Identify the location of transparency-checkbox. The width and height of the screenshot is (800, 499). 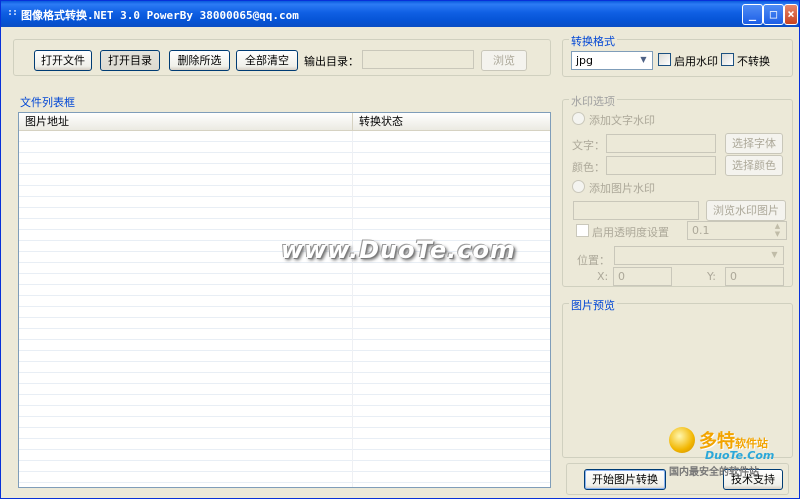
(582, 230).